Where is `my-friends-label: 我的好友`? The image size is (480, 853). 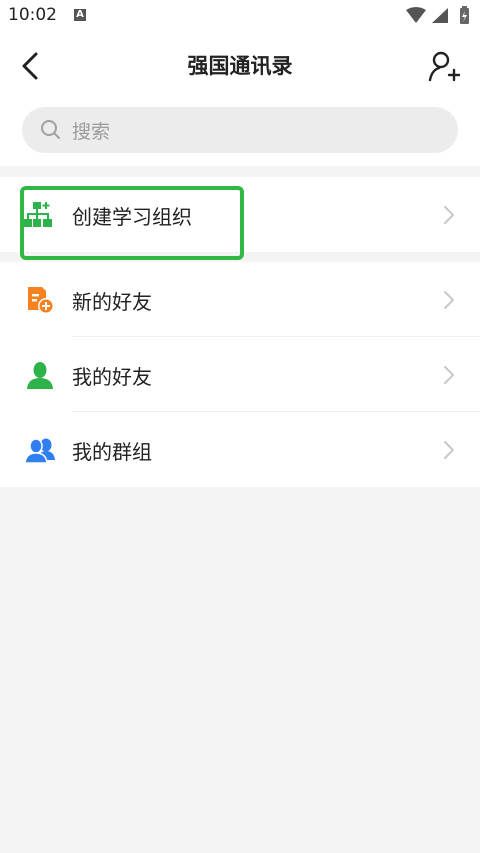 my-friends-label: 我的好友 is located at coordinates (112, 377).